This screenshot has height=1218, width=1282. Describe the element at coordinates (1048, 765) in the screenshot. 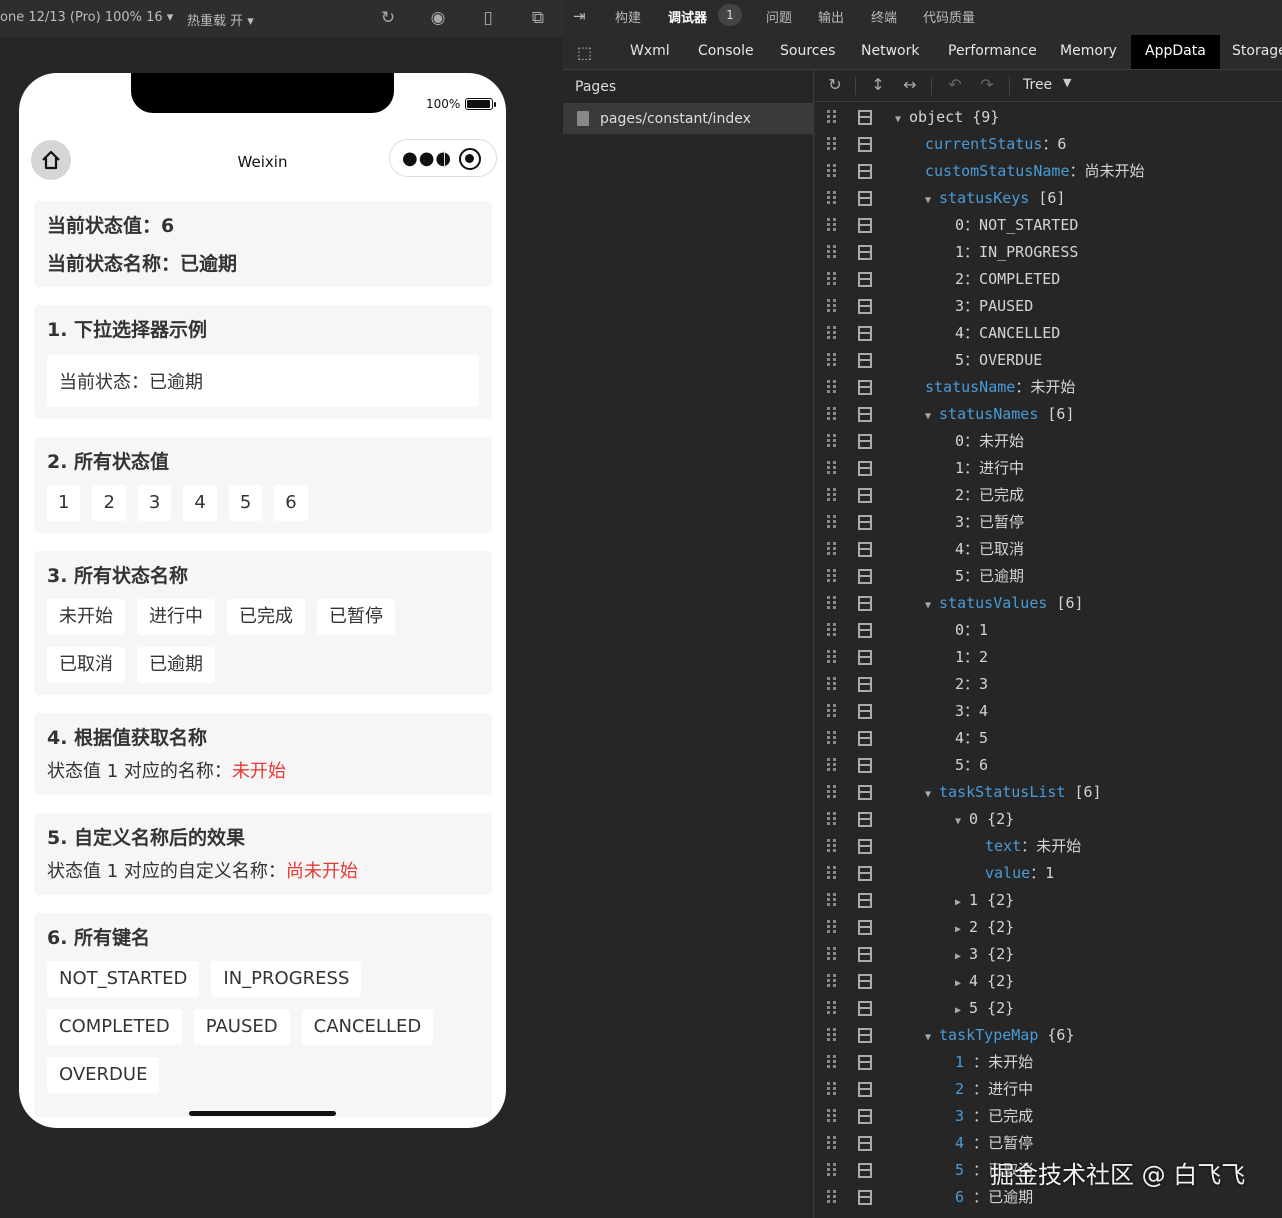

I see `tree-row: 5：6` at that location.